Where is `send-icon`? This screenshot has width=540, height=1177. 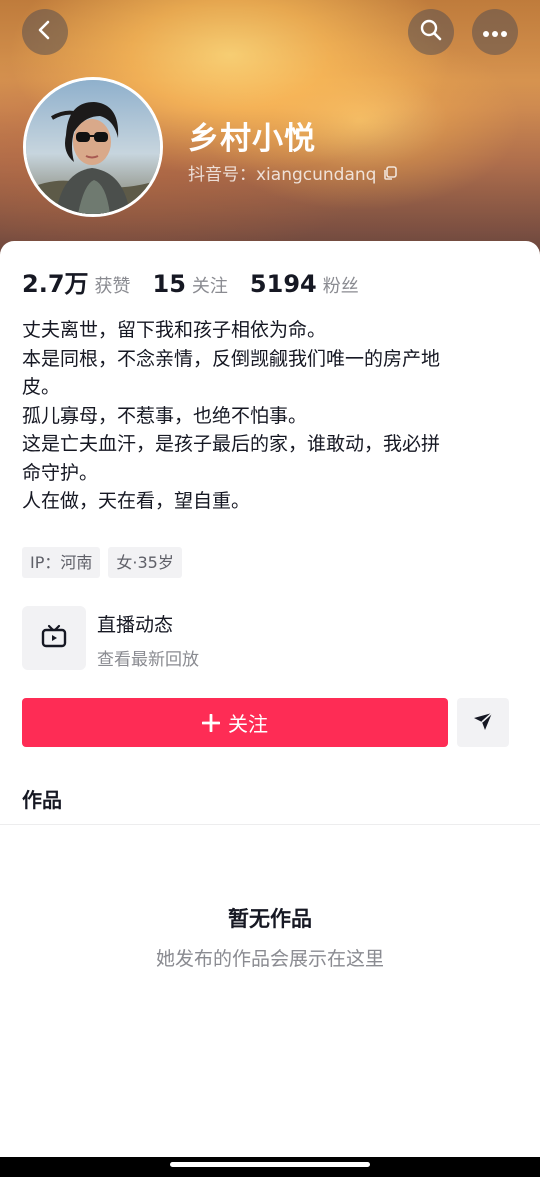
send-icon is located at coordinates (483, 723).